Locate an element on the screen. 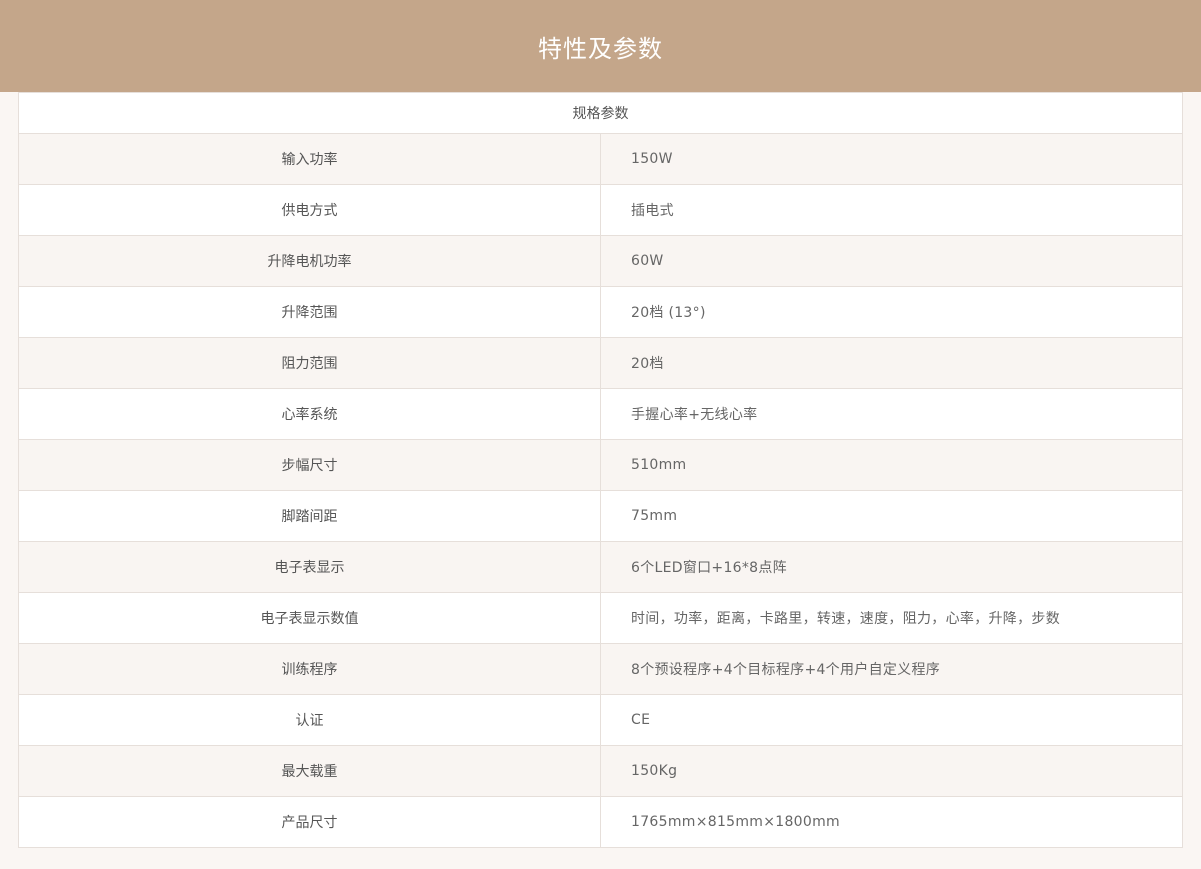  spec-table-caption-row: 规格参数 is located at coordinates (600, 113).